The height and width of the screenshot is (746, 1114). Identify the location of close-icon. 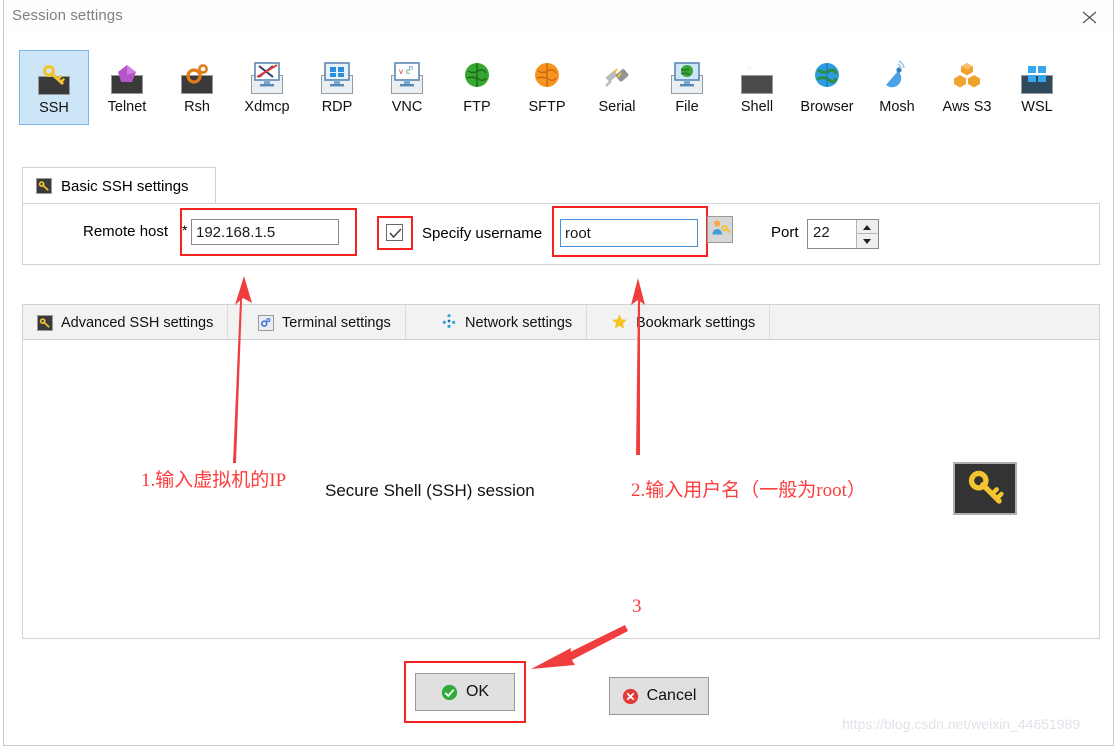
(1089, 17).